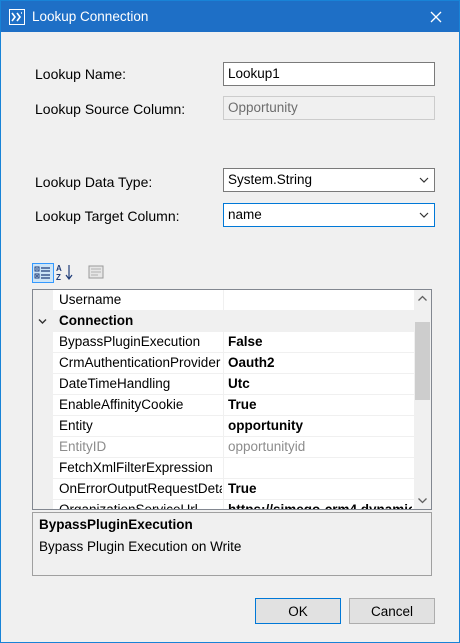 The height and width of the screenshot is (643, 460). I want to click on description-title: BypassPluginExecution, so click(116, 524).